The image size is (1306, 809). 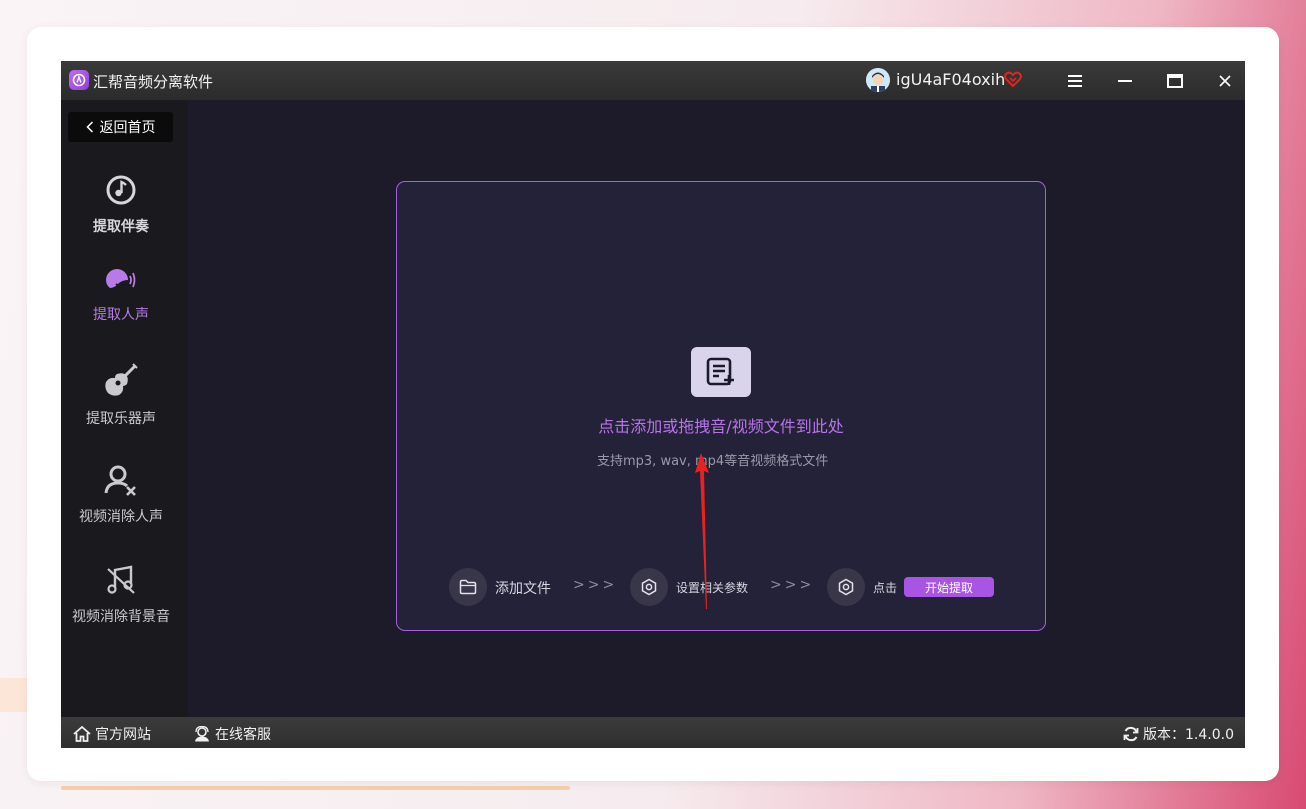 What do you see at coordinates (202, 734) in the screenshot?
I see `support-agent-icon` at bounding box center [202, 734].